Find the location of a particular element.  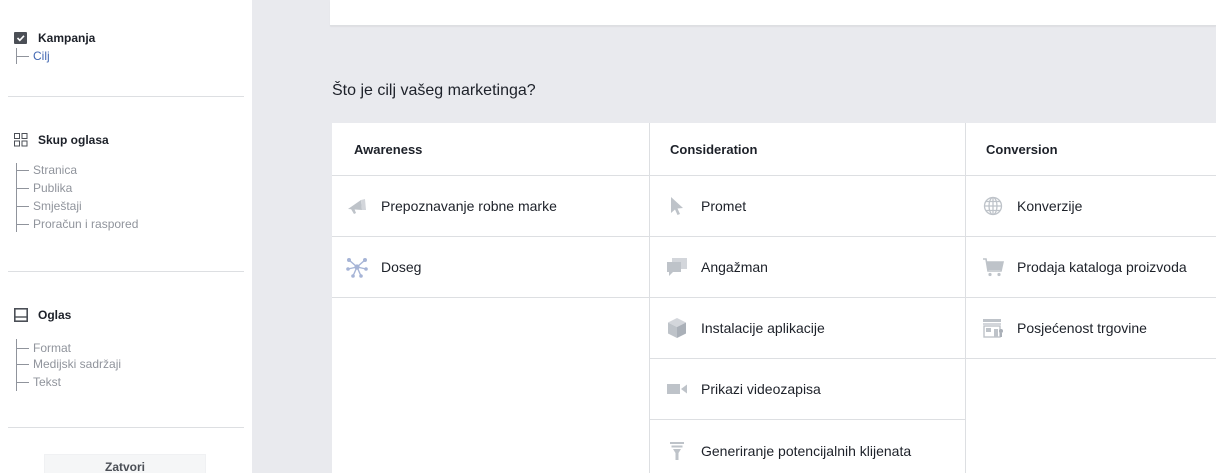

cart-icon is located at coordinates (993, 267).